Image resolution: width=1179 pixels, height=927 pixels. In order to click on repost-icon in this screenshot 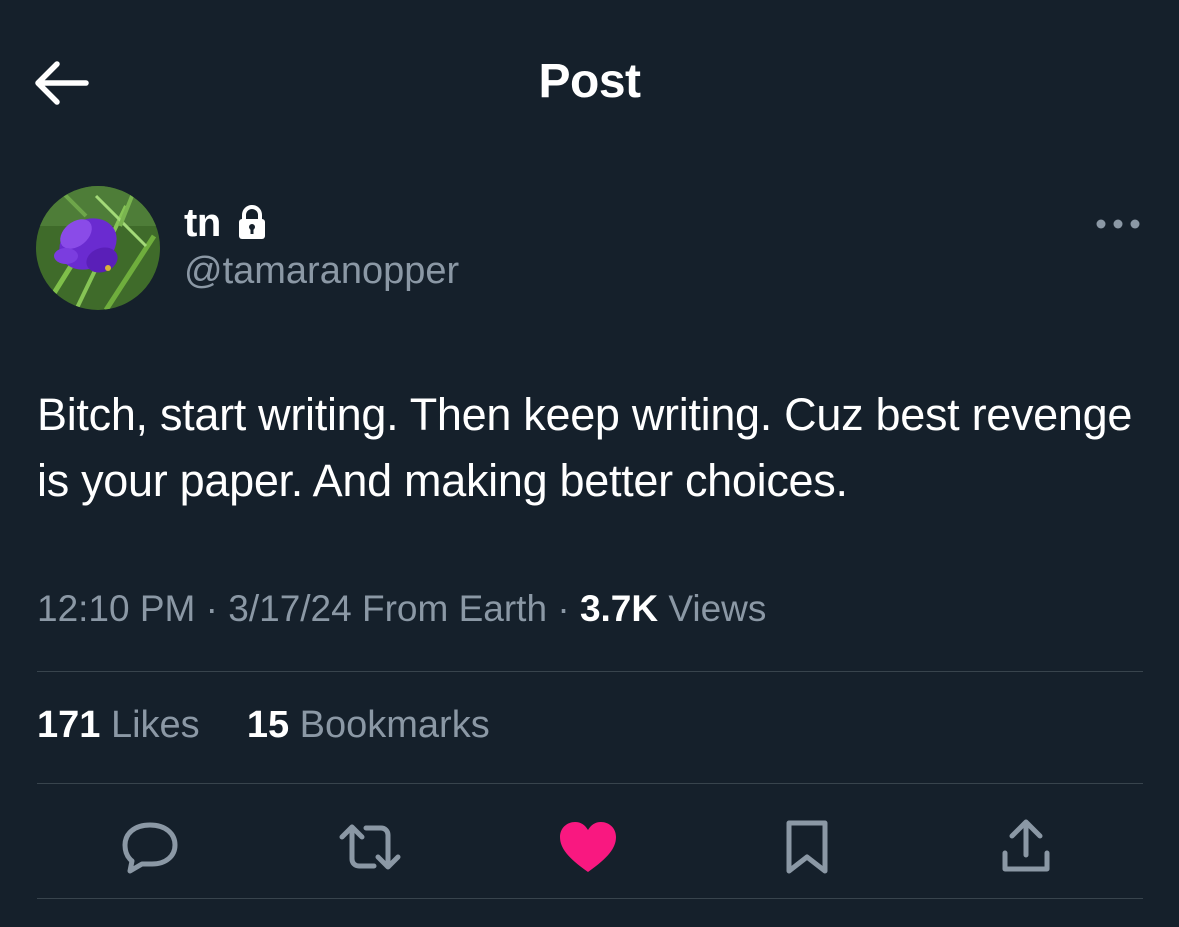, I will do `click(370, 847)`.